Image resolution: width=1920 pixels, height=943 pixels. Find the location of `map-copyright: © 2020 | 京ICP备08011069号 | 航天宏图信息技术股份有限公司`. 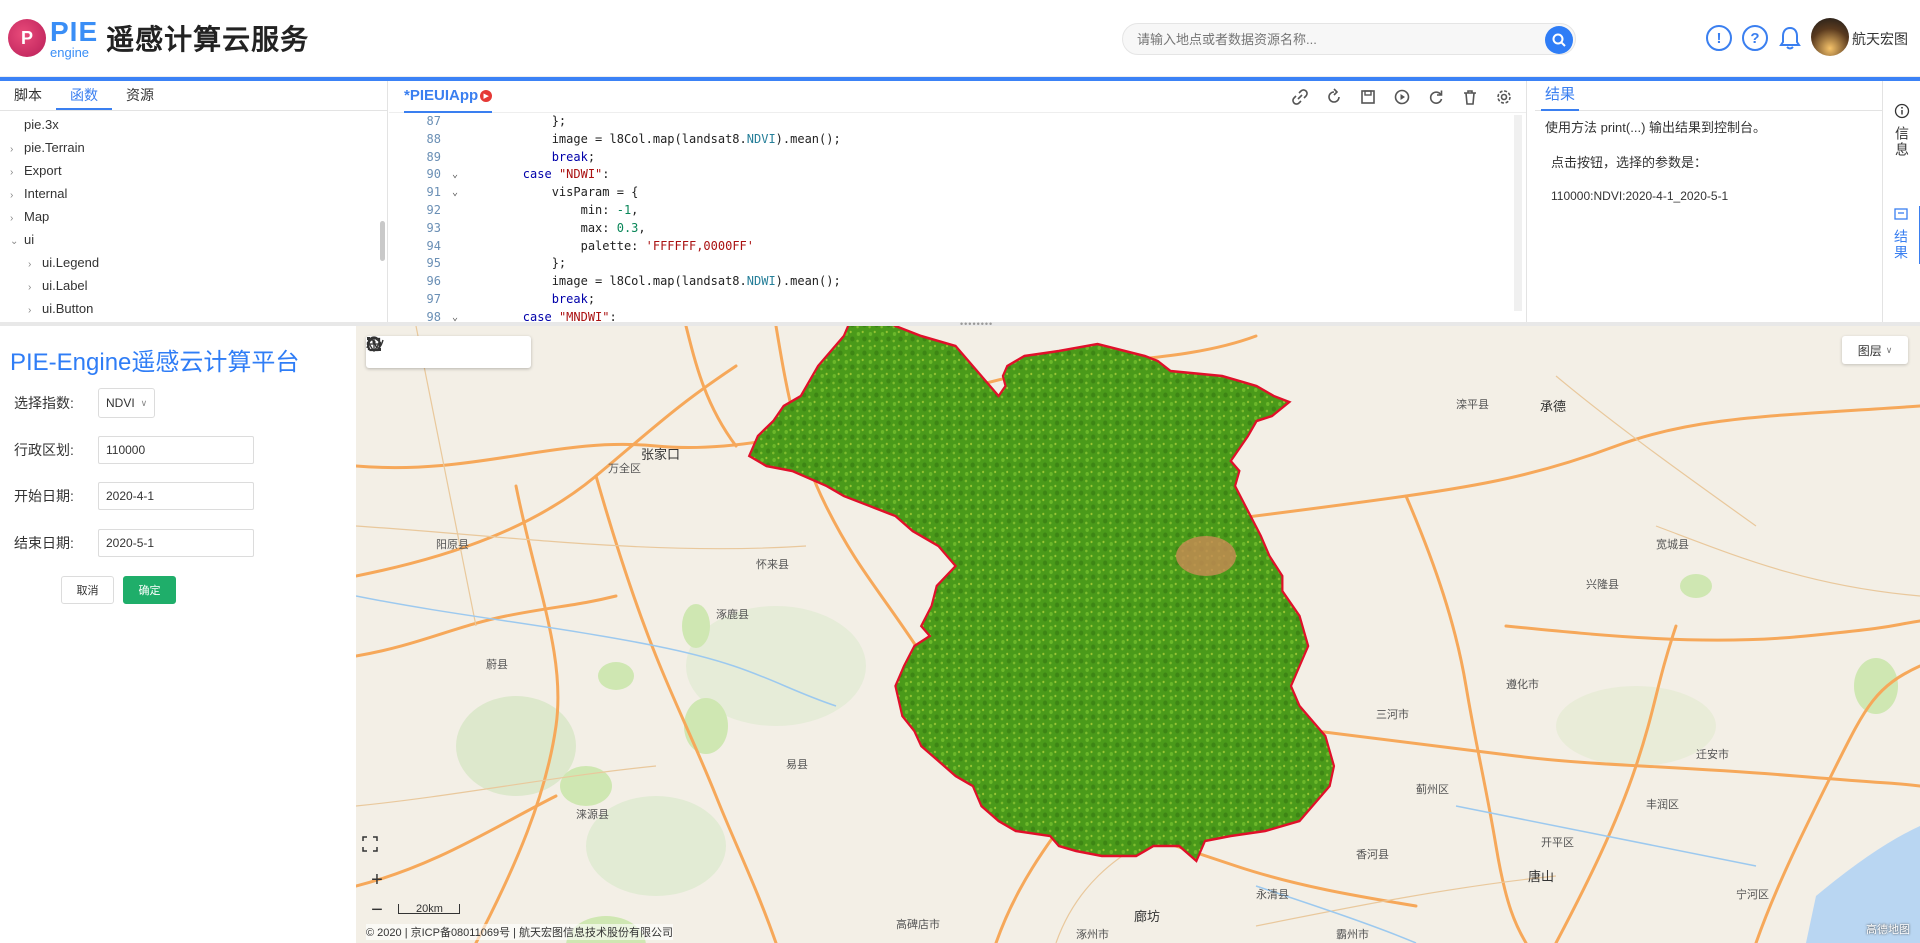

map-copyright: © 2020 | 京ICP备08011069号 | 航天宏图信息技术股份有限公司 is located at coordinates (520, 932).